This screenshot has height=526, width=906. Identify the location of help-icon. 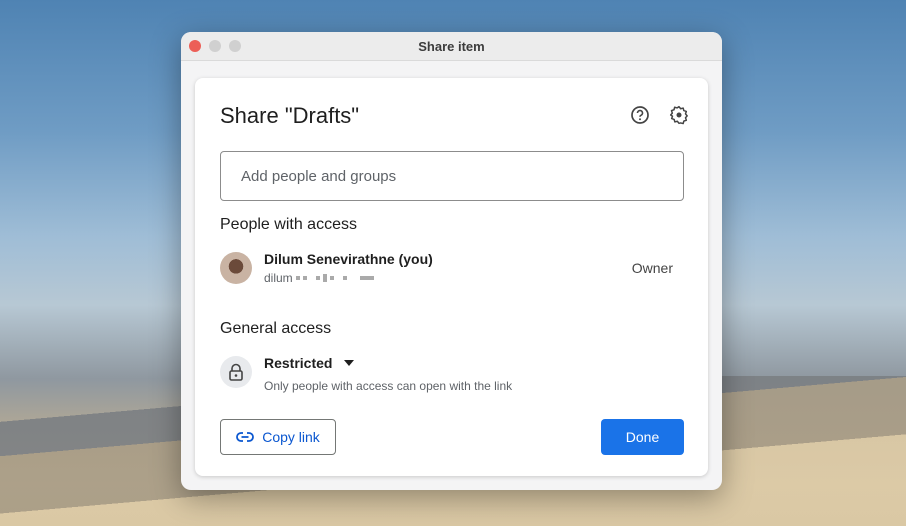
(640, 115).